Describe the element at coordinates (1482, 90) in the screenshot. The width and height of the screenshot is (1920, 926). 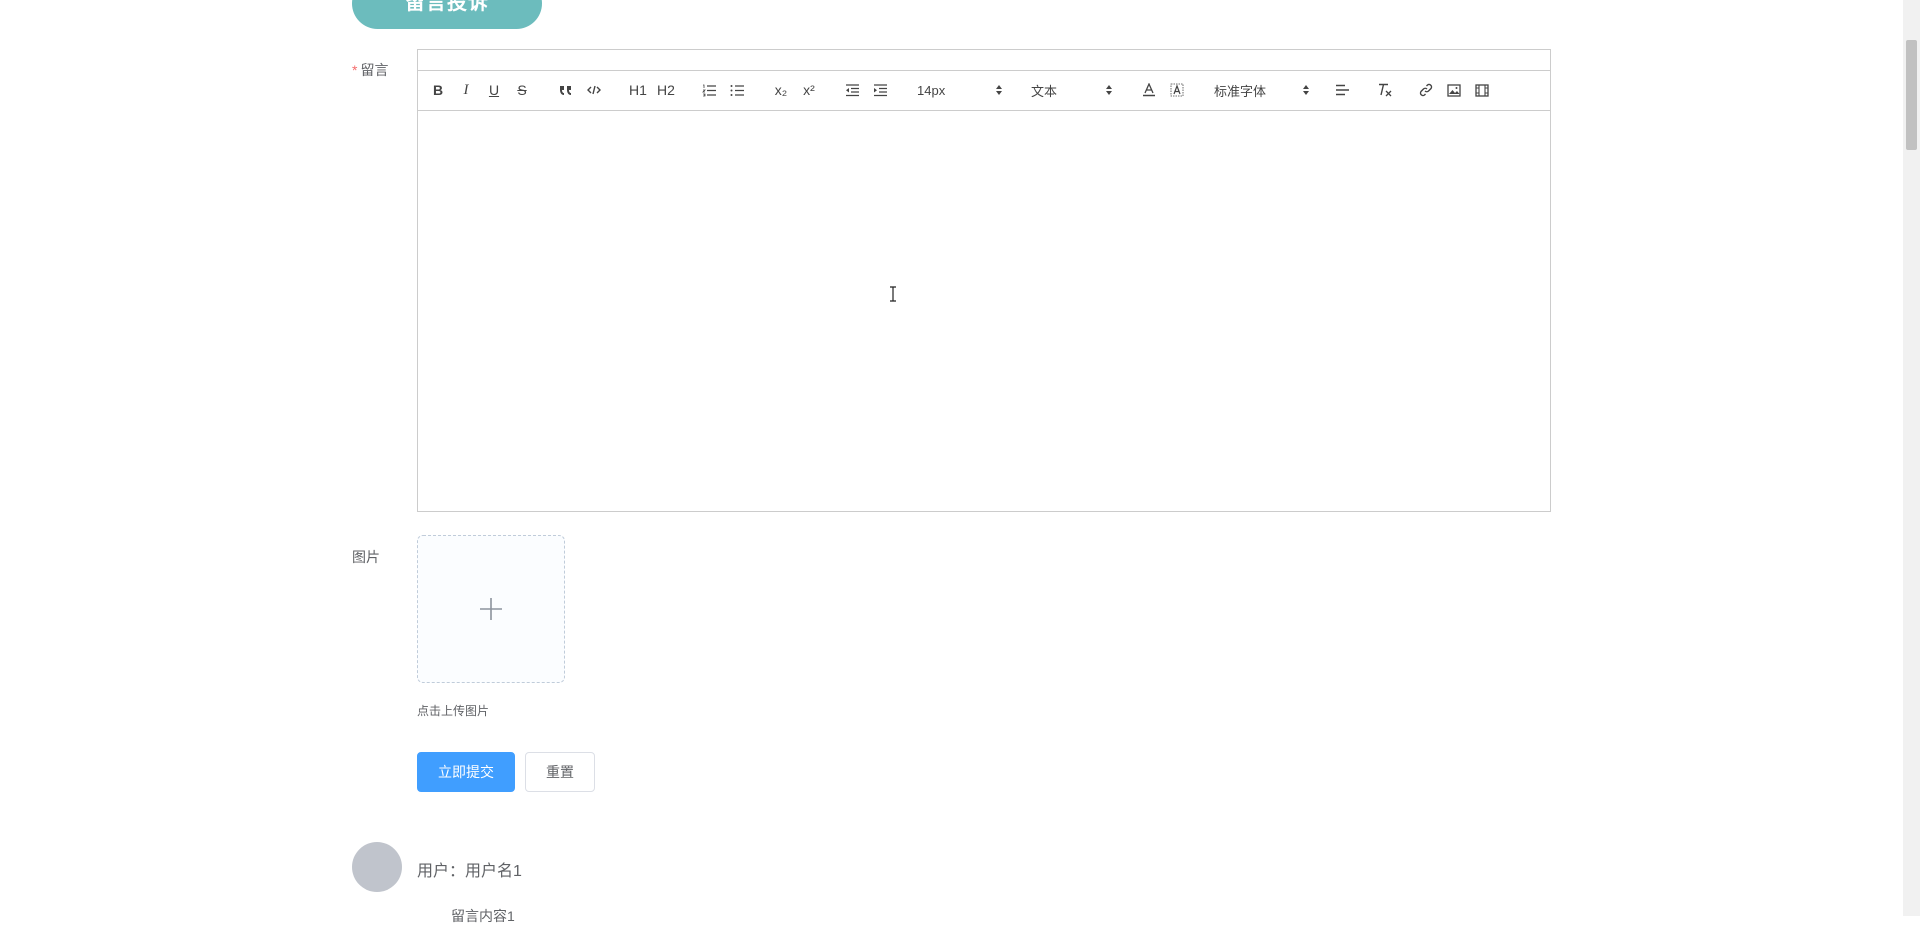
I see `video-icon` at that location.